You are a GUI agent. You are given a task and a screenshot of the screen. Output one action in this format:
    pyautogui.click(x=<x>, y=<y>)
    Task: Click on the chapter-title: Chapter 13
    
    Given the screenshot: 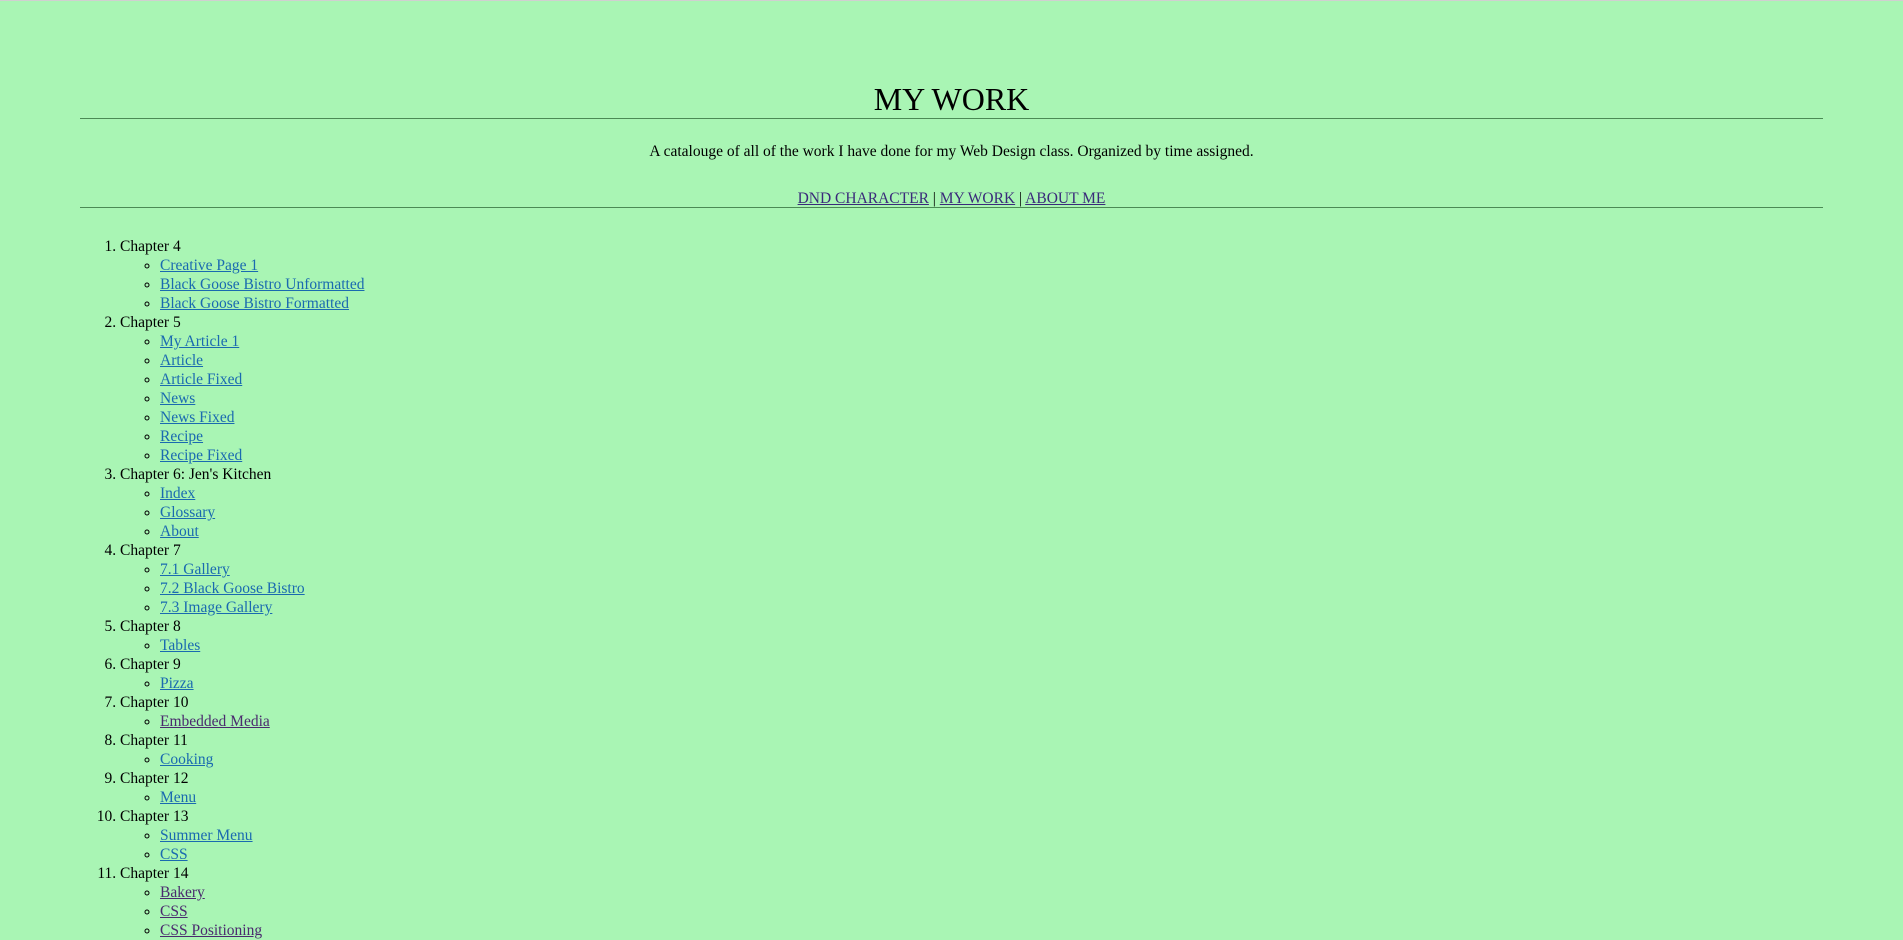 What is the action you would take?
    pyautogui.click(x=154, y=816)
    